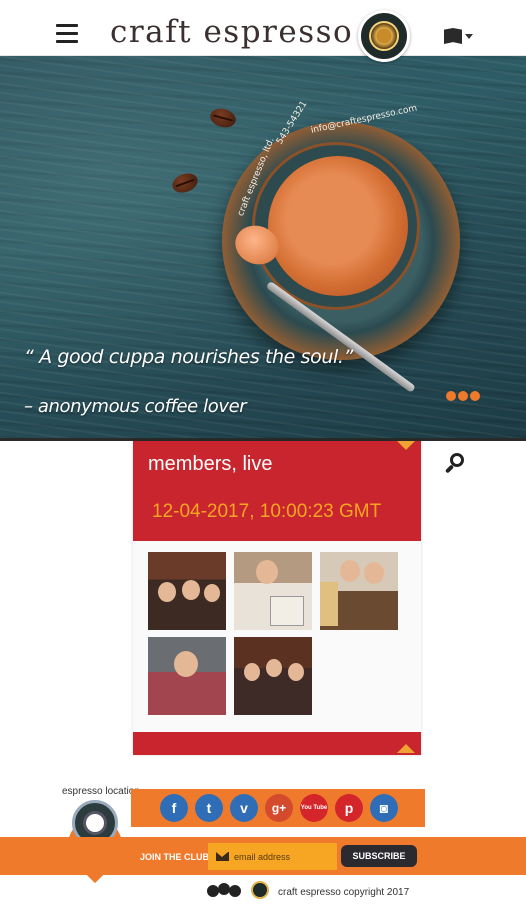 The image size is (526, 922). I want to click on hero-quote-author: – anonymous coffee lover, so click(135, 406).